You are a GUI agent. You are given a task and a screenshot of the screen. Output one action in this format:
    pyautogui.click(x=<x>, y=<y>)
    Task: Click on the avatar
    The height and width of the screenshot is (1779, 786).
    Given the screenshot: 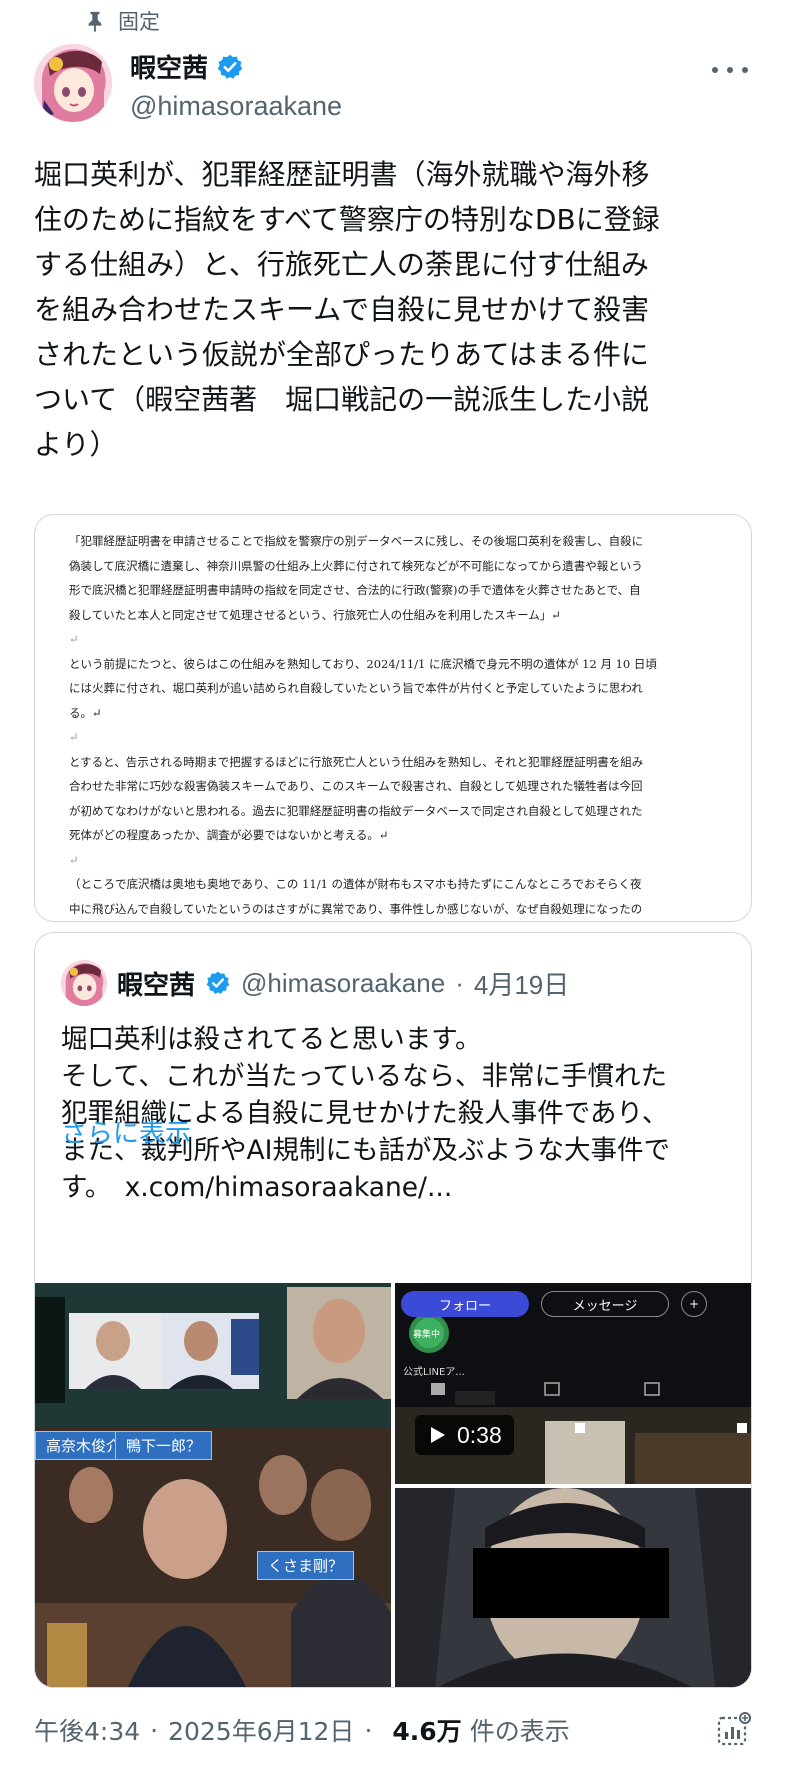 What is the action you would take?
    pyautogui.click(x=73, y=83)
    